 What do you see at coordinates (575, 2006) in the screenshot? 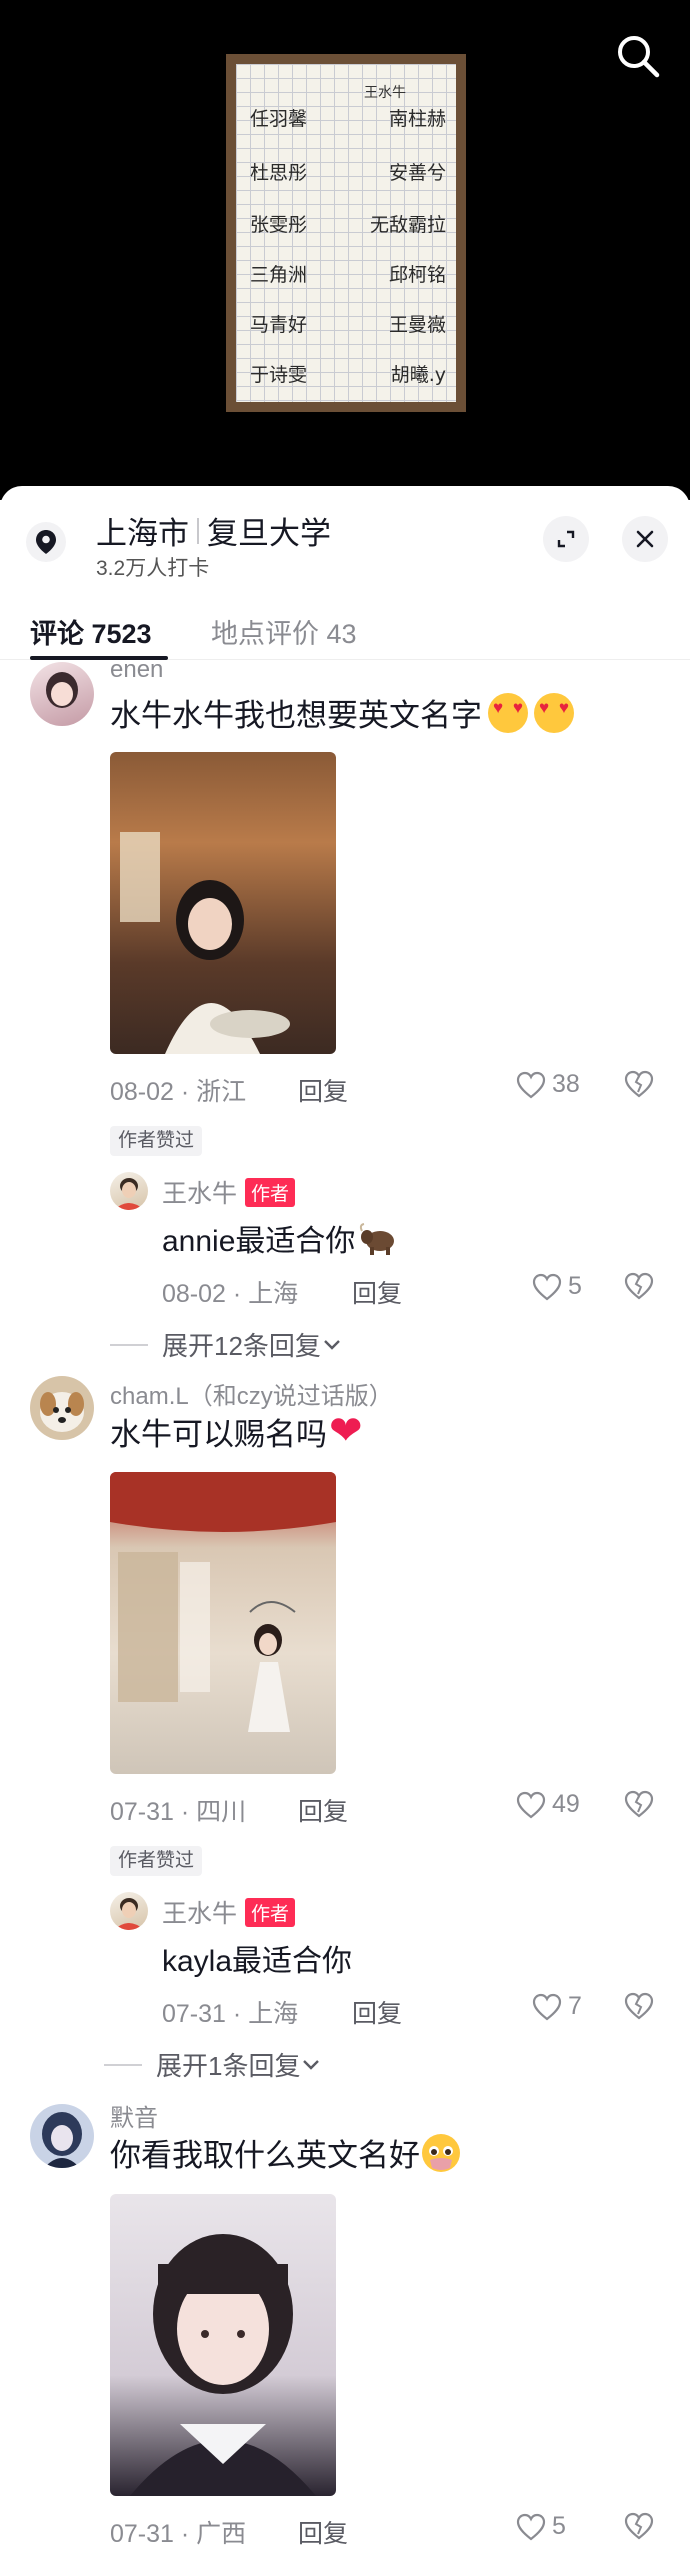
I see `like-count: 7` at bounding box center [575, 2006].